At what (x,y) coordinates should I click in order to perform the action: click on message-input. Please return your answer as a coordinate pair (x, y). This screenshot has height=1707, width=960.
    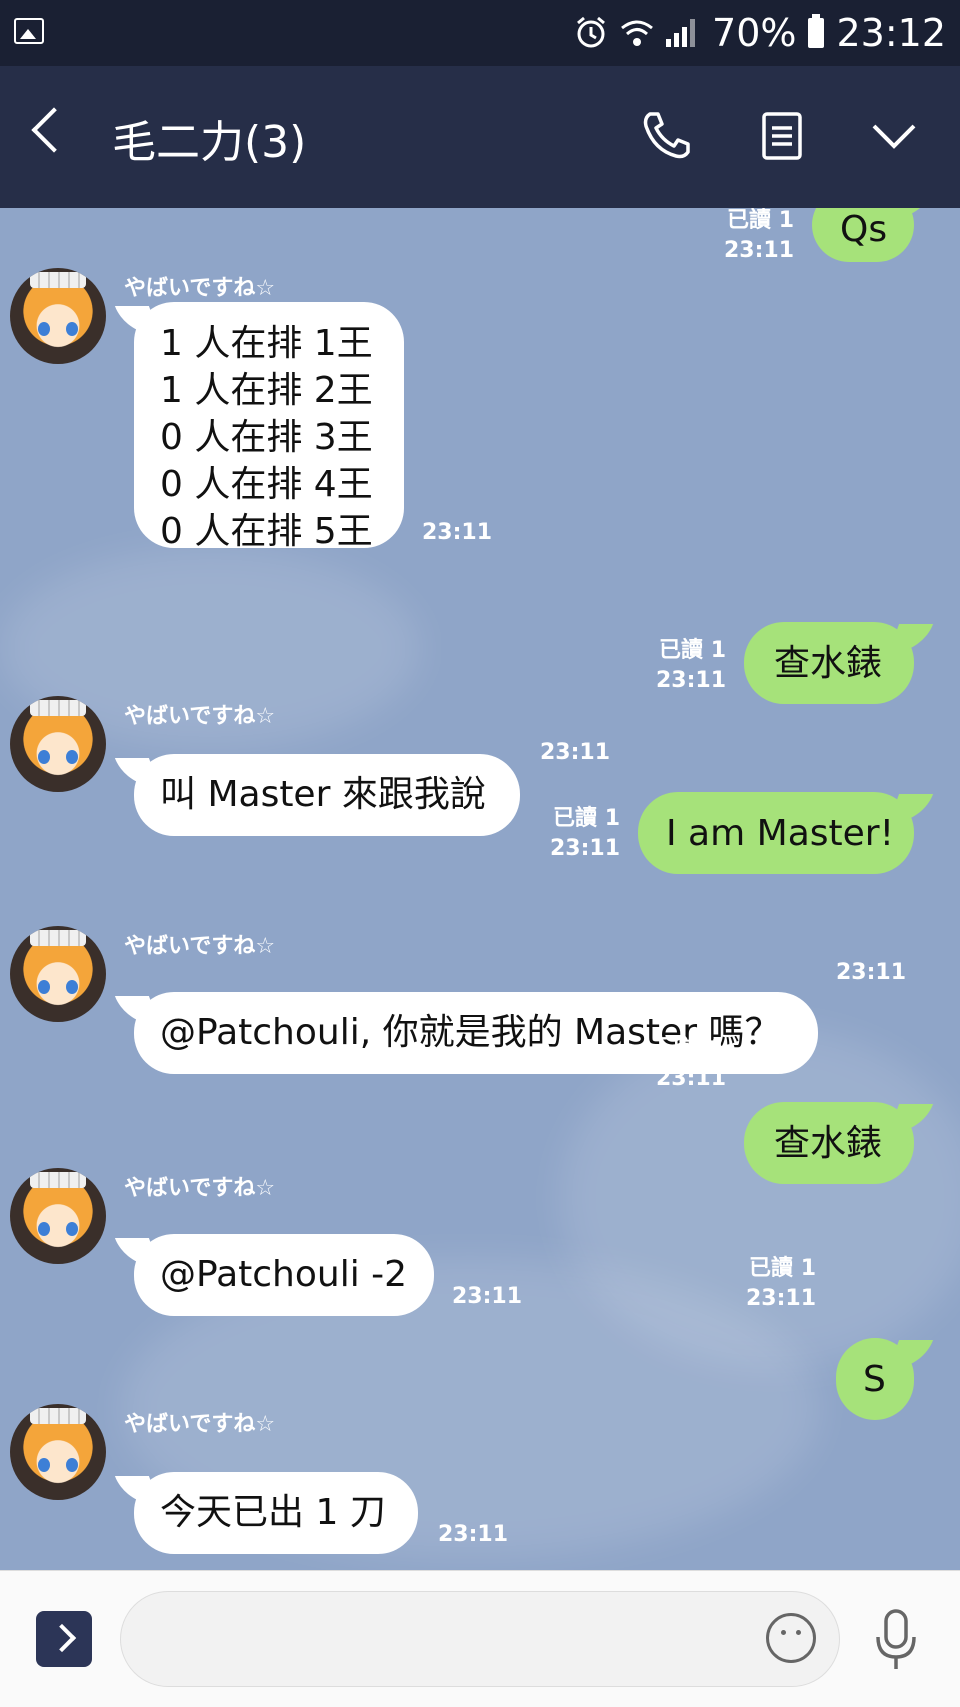
    Looking at the image, I should click on (480, 1639).